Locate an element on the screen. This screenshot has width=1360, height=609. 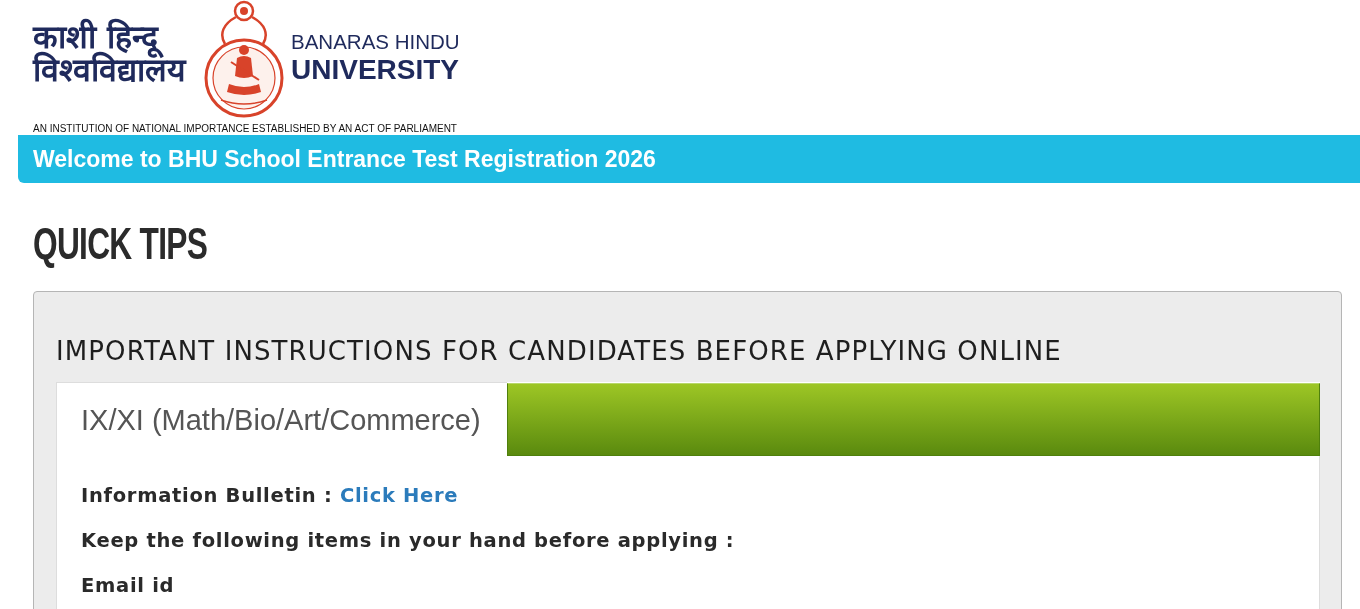
tab: IX/XI (Math/Bio/Art/Commerce) is located at coordinates (281, 419).